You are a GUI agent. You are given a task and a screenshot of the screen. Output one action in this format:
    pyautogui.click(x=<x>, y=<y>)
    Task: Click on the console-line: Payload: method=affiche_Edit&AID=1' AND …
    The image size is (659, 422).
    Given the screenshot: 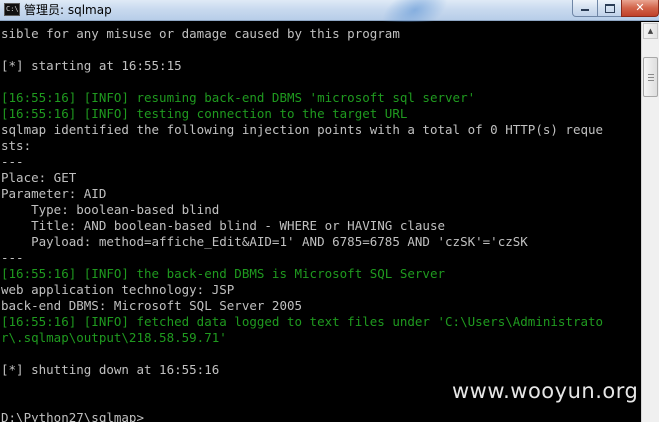 What is the action you would take?
    pyautogui.click(x=264, y=241)
    